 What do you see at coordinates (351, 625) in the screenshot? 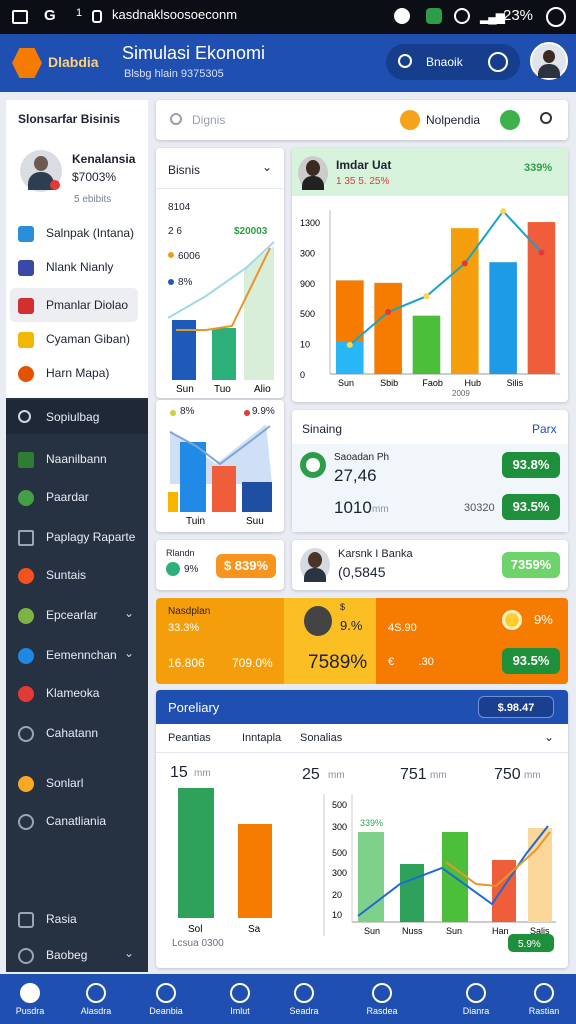
I see `band-mid-pct: 9.%` at bounding box center [351, 625].